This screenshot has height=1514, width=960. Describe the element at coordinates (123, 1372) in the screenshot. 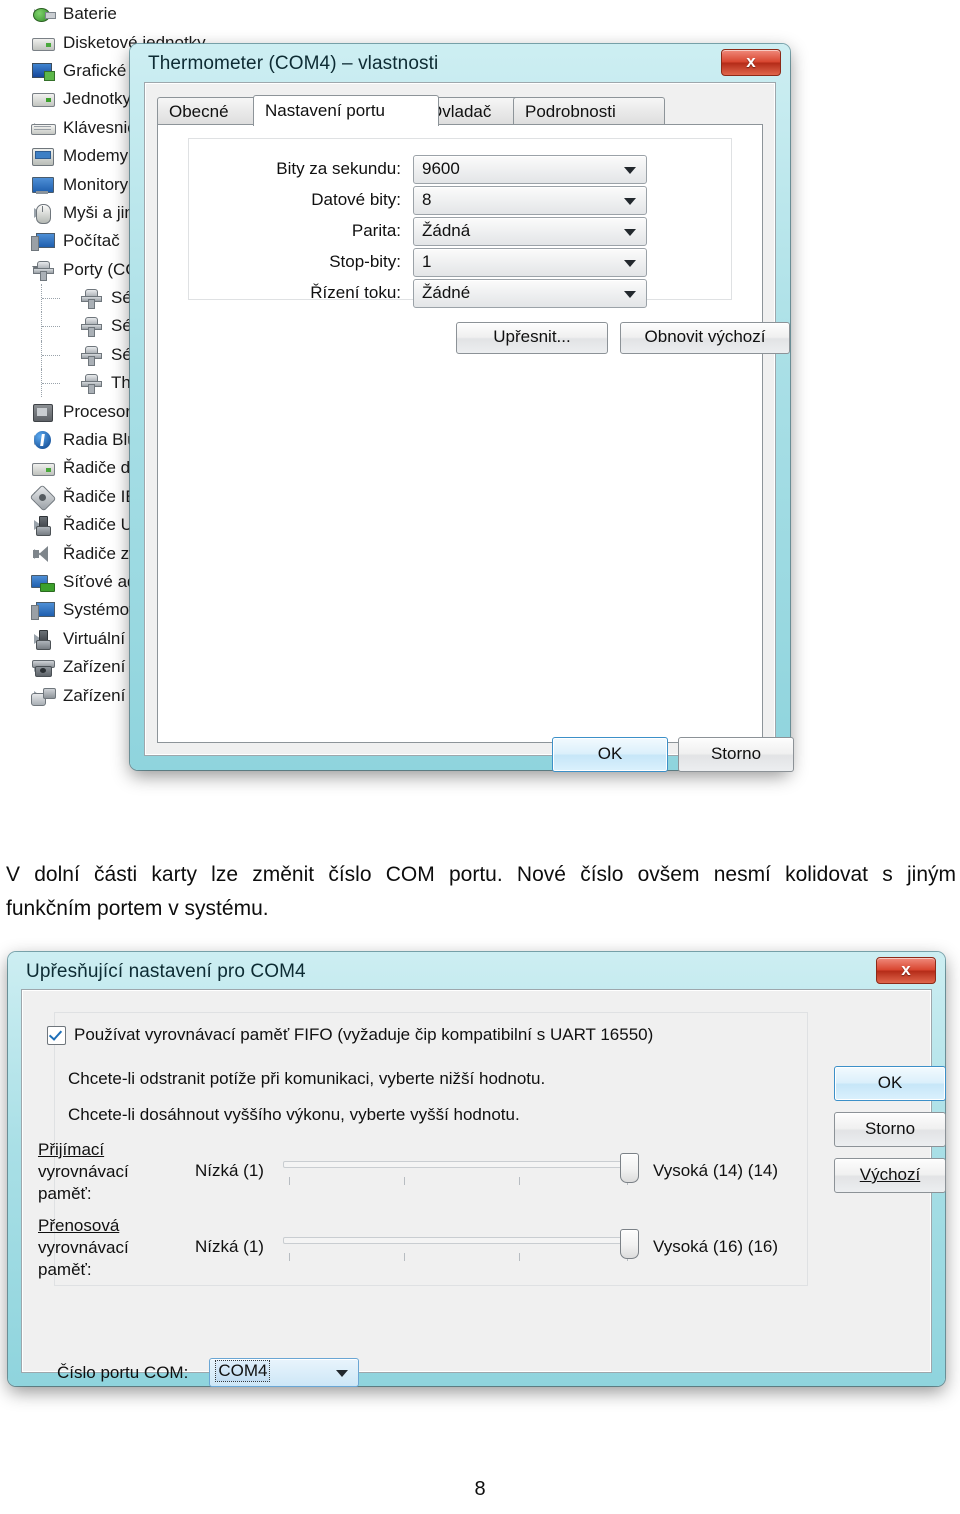

I see `com-port-number-label: Číslo portu COM:` at that location.